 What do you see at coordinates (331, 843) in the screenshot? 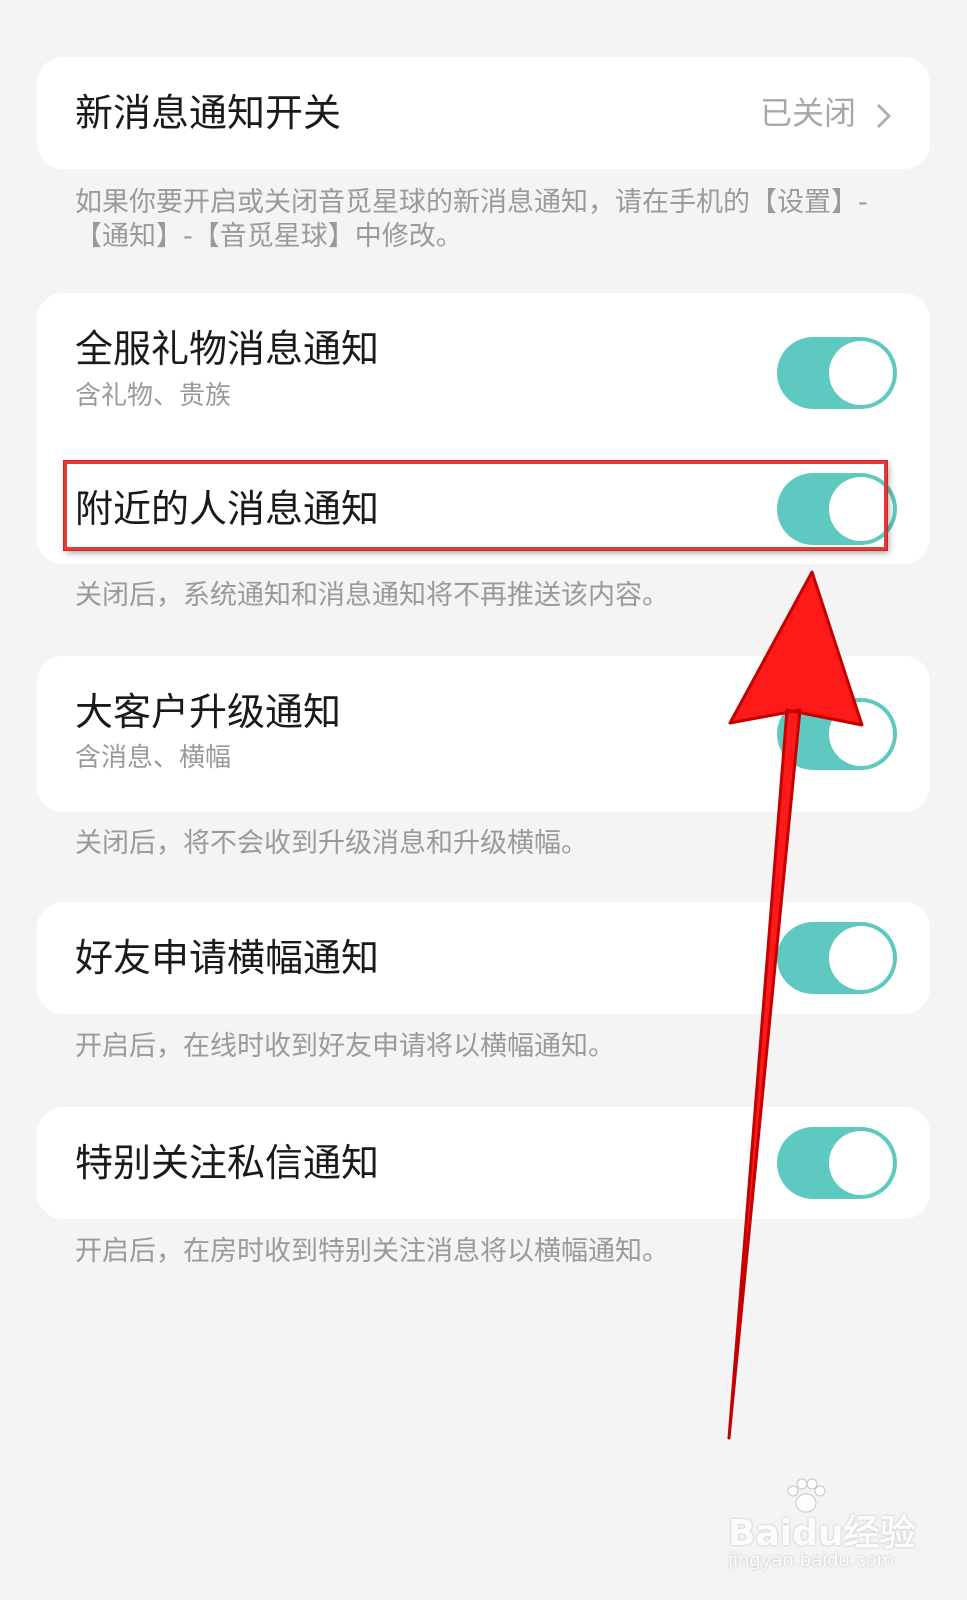
I see `vip-upgrade-description: 关闭后，将不会收到升级消息和升级横幅。` at bounding box center [331, 843].